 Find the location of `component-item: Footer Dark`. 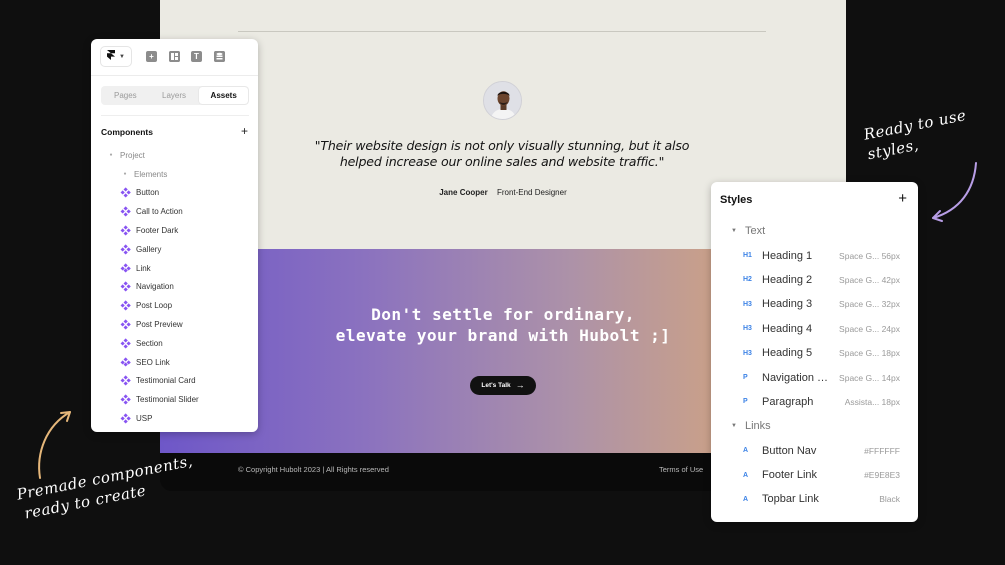

component-item: Footer Dark is located at coordinates (174, 230).